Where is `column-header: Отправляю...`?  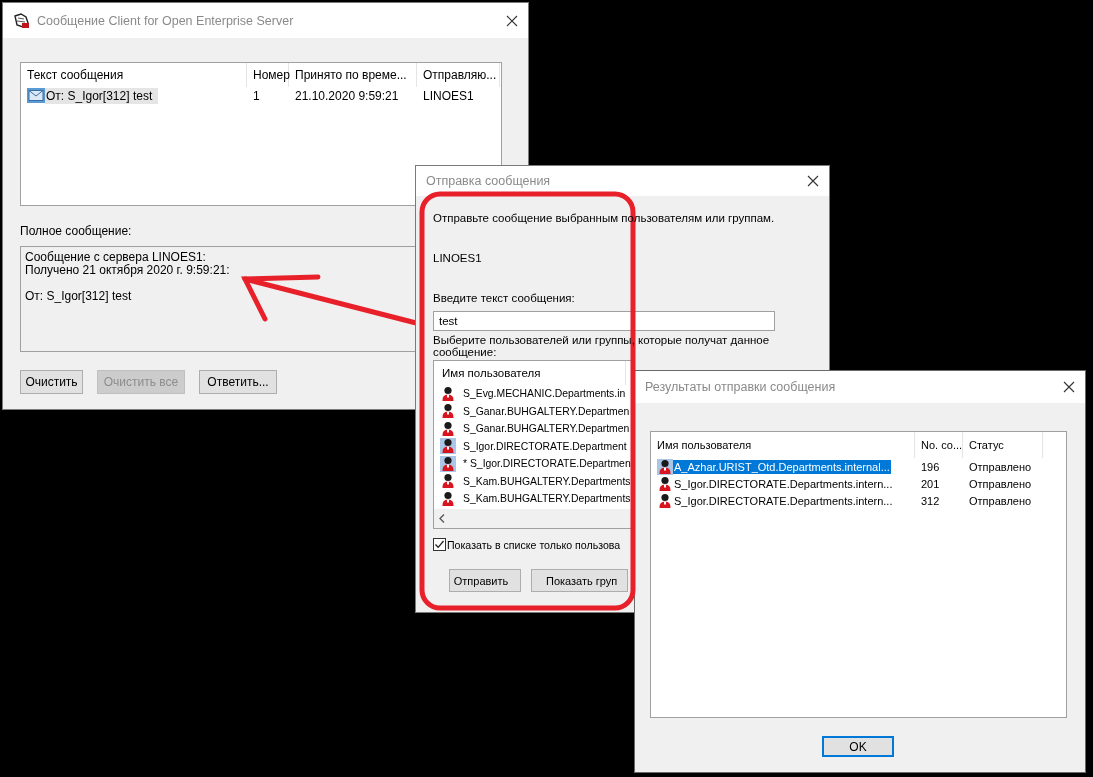
column-header: Отправляю... is located at coordinates (458, 75).